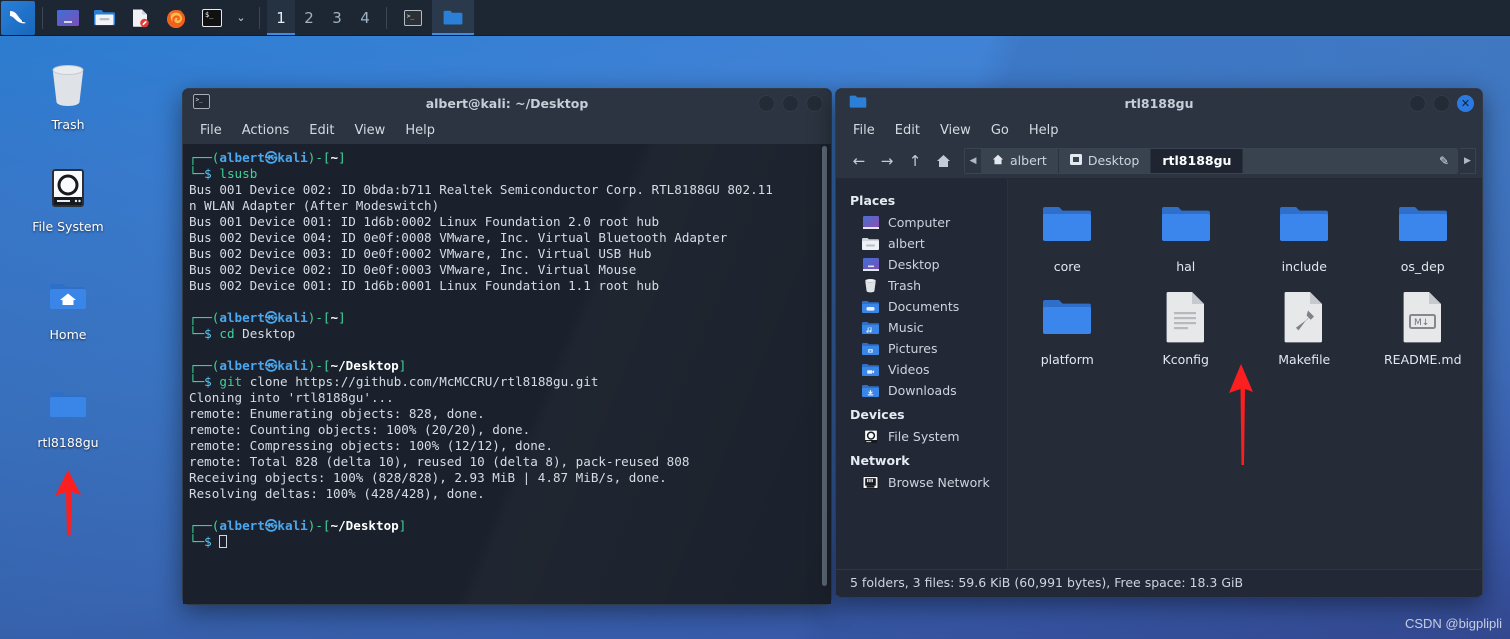  What do you see at coordinates (309, 17) in the screenshot?
I see `workspace-2: 2` at bounding box center [309, 17].